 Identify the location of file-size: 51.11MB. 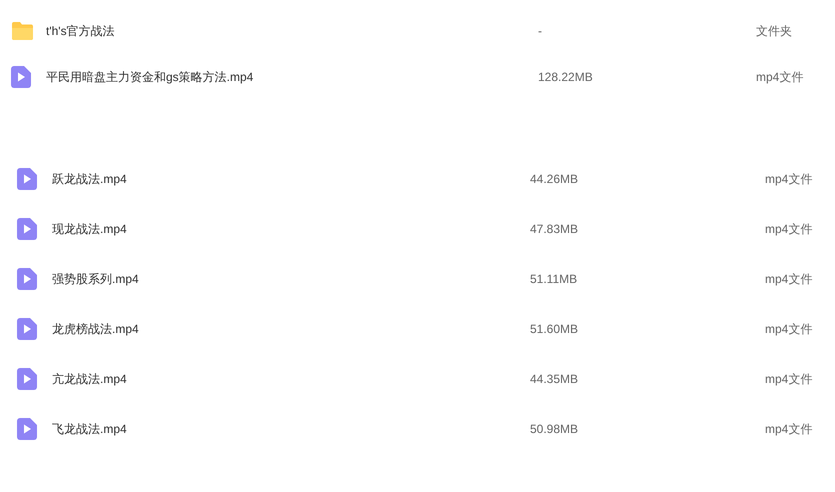
(554, 279).